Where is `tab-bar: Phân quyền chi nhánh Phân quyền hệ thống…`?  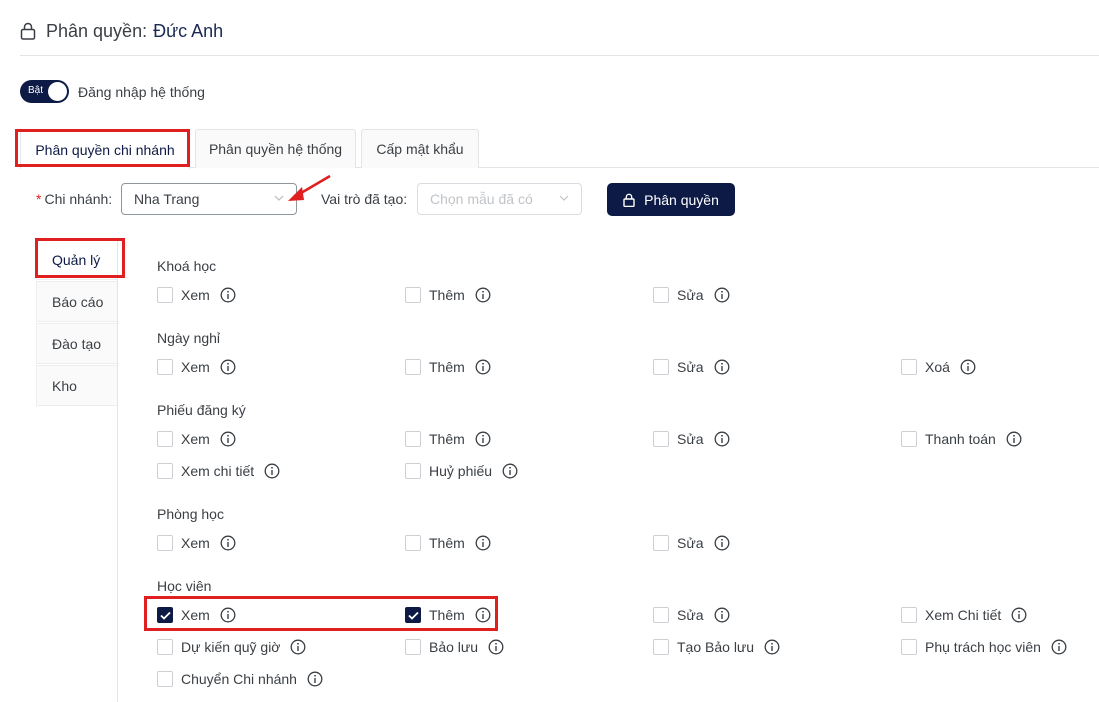
tab-bar: Phân quyền chi nhánh Phân quyền hệ thống… is located at coordinates (559, 149).